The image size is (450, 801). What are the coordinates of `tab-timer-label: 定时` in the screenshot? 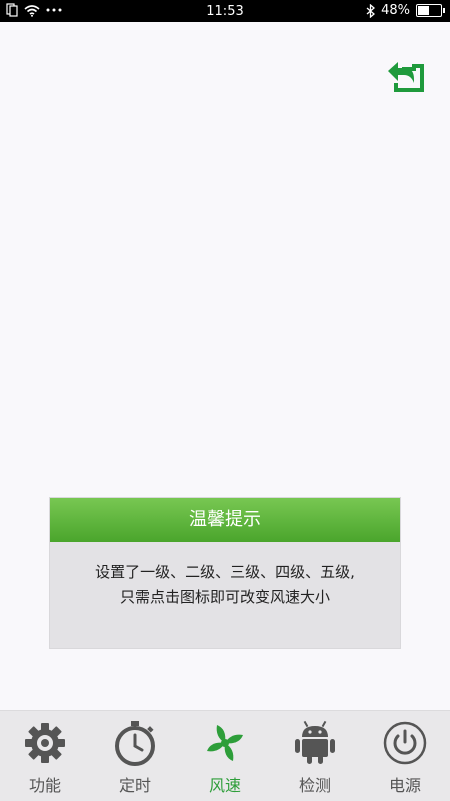 It's located at (134, 785).